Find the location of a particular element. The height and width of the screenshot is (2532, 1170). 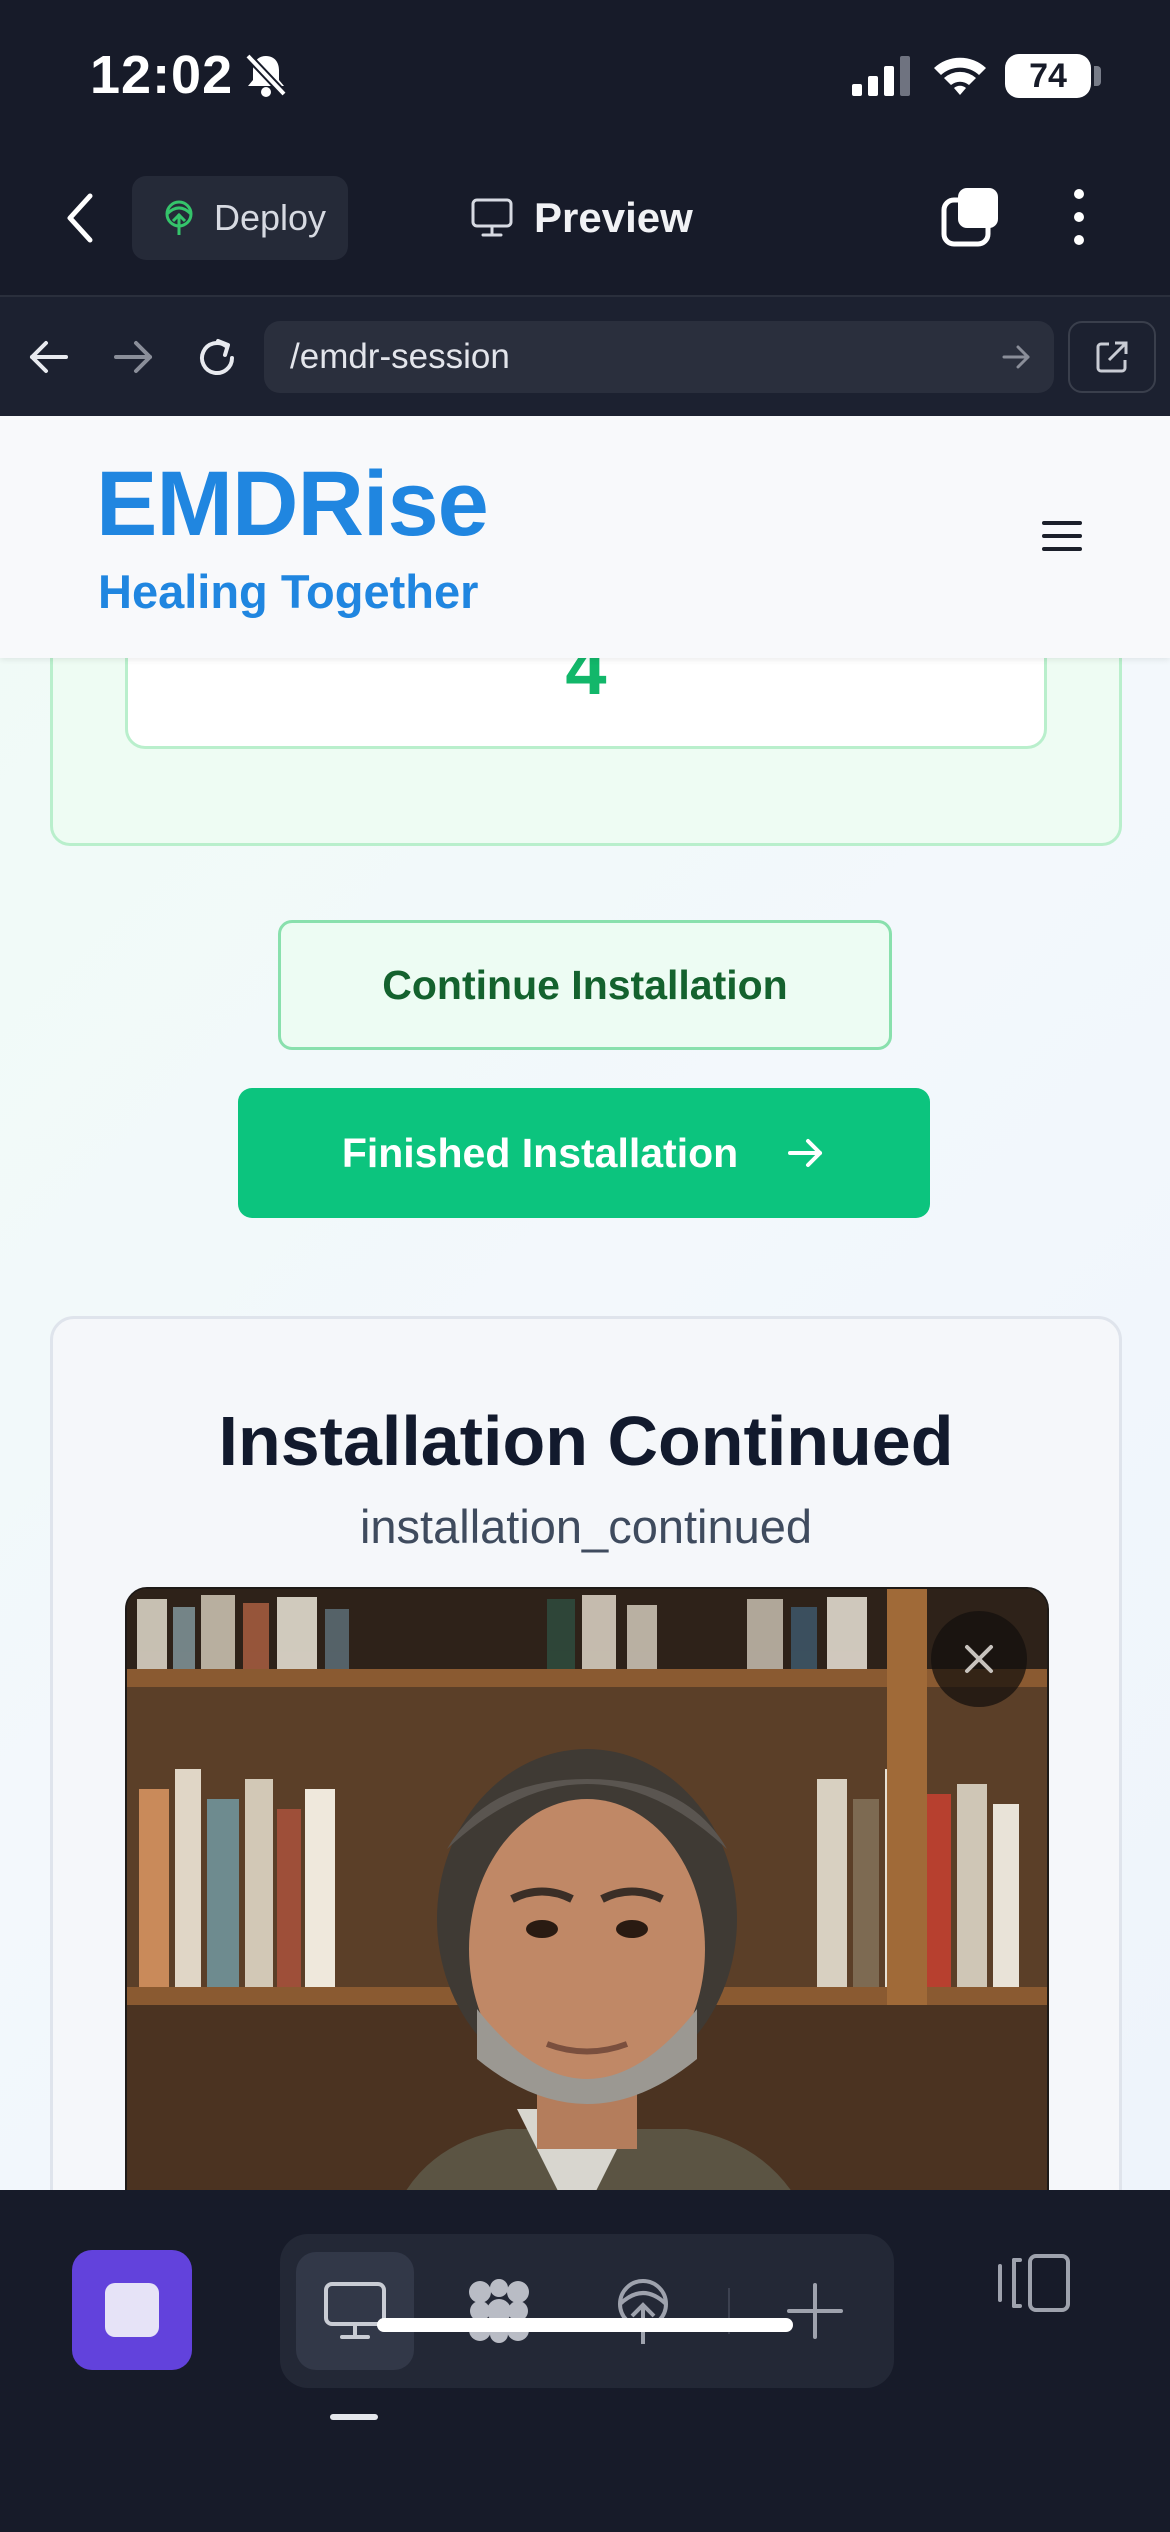

continue-installation-button: Continue Installation is located at coordinates (585, 985).